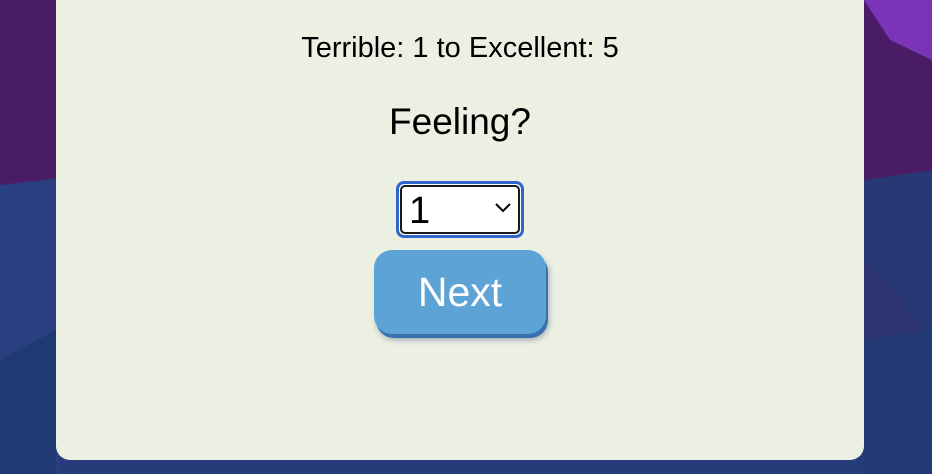 The image size is (932, 474). I want to click on feeling-select-box: 1, so click(460, 209).